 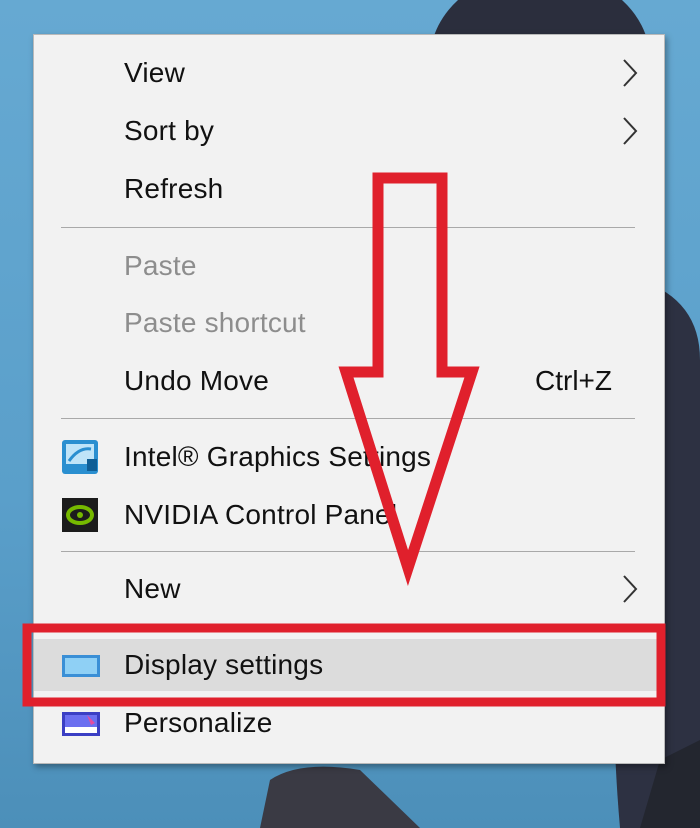 I want to click on menu-item-refresh: Refresh, so click(x=349, y=189).